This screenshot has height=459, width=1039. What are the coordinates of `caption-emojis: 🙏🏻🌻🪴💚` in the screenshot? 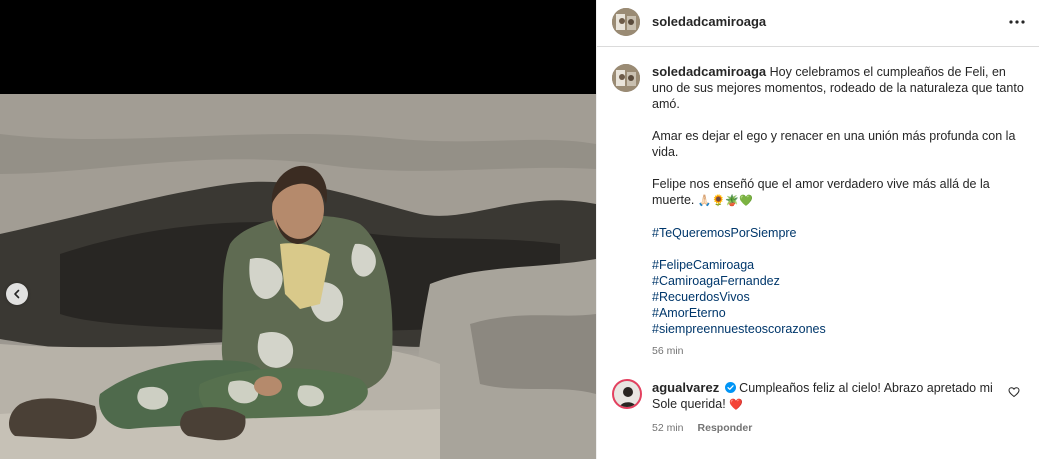 It's located at (725, 200).